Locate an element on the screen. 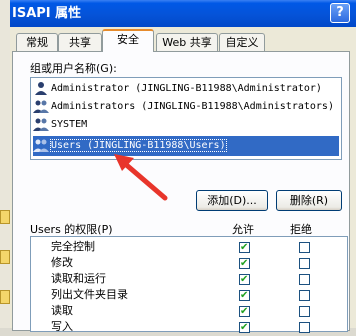 Image resolution: width=356 pixels, height=336 pixels. permission-name: 读取 is located at coordinates (62, 310).